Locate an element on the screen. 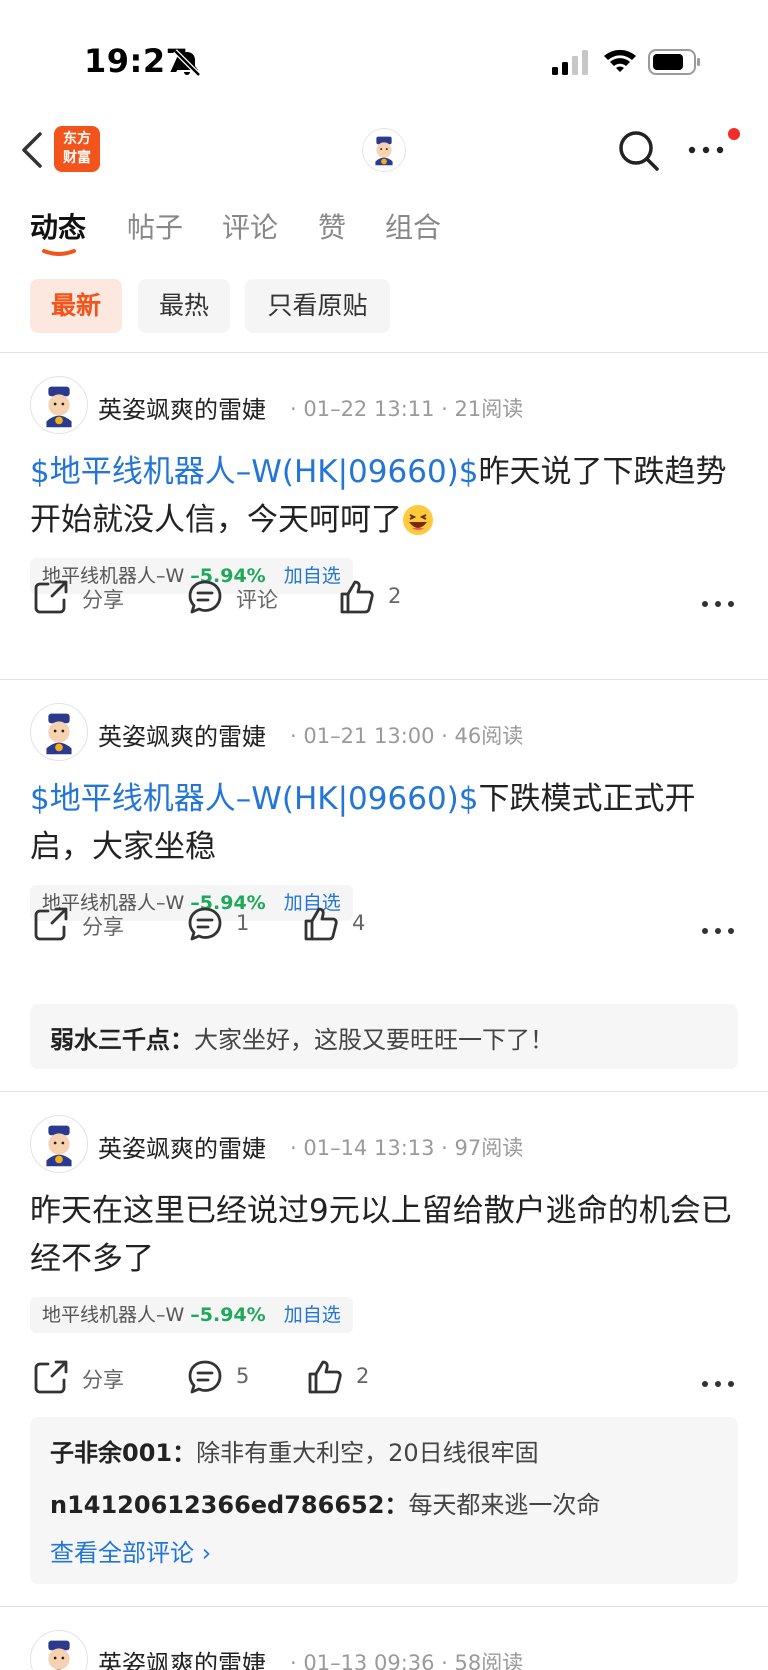 Image resolution: width=768 pixels, height=1670 pixels. logo-text-line2: 财富 is located at coordinates (77, 158).